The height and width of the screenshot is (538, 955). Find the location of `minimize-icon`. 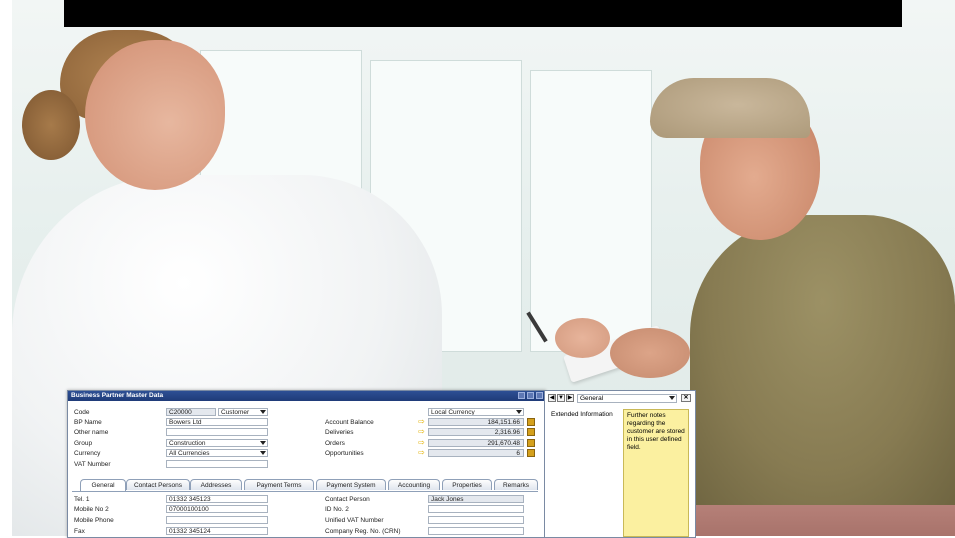

minimize-icon is located at coordinates (521, 395).